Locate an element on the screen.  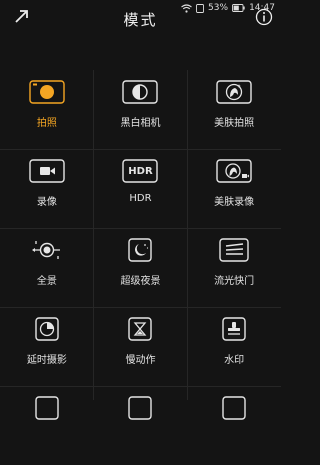
mode-label: 水印 is located at coordinates (234, 360).